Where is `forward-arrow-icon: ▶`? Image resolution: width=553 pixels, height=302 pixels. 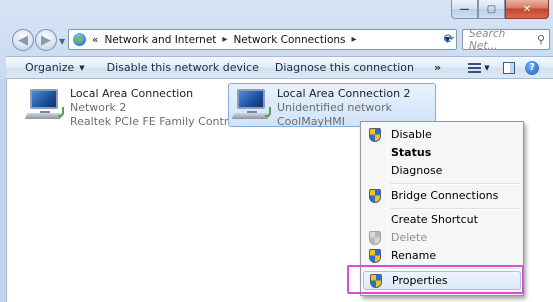 forward-arrow-icon: ▶ is located at coordinates (46, 40).